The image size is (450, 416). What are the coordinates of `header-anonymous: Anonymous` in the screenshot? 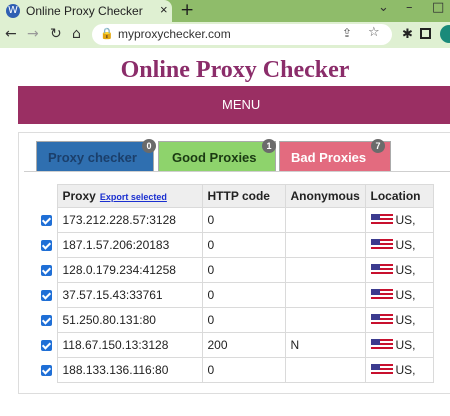 It's located at (325, 196).